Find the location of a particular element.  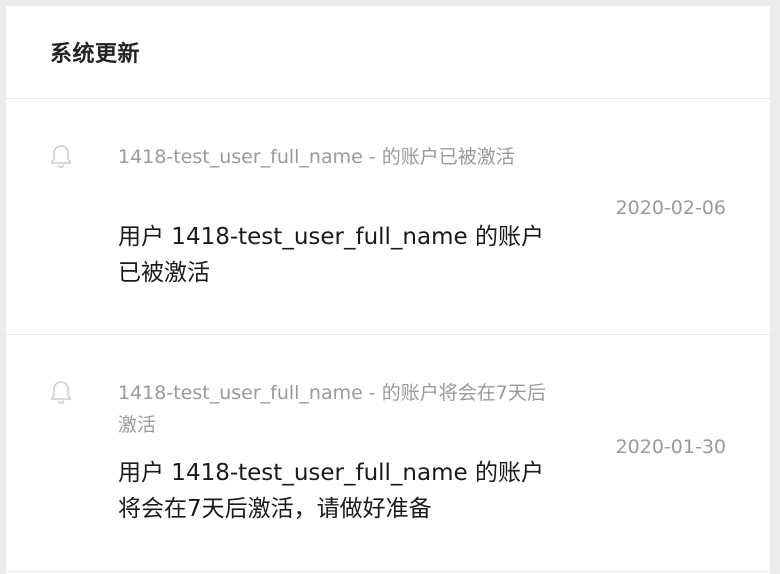

notification-date: 2020-02-06 is located at coordinates (670, 208).